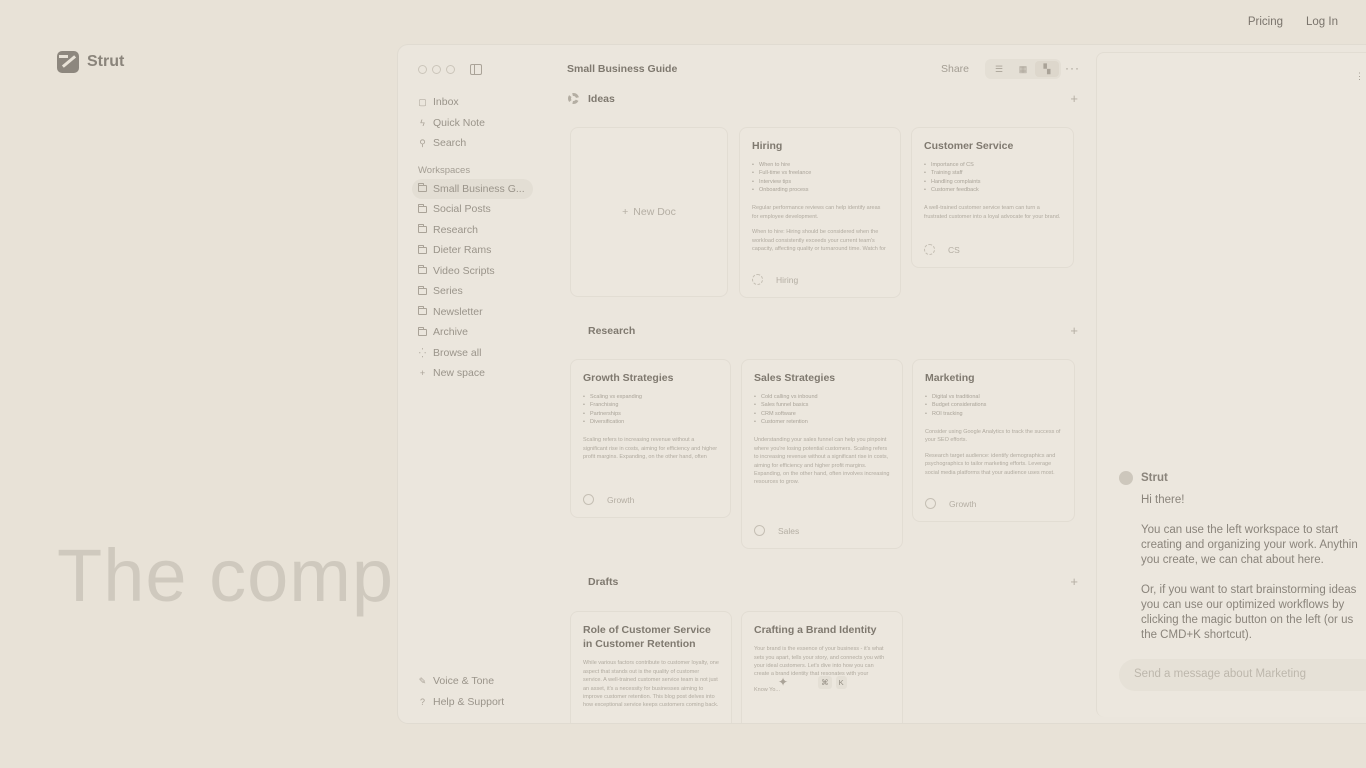 The image size is (1366, 768). I want to click on sidebar-item-help-support: ? Help & Support, so click(474, 702).